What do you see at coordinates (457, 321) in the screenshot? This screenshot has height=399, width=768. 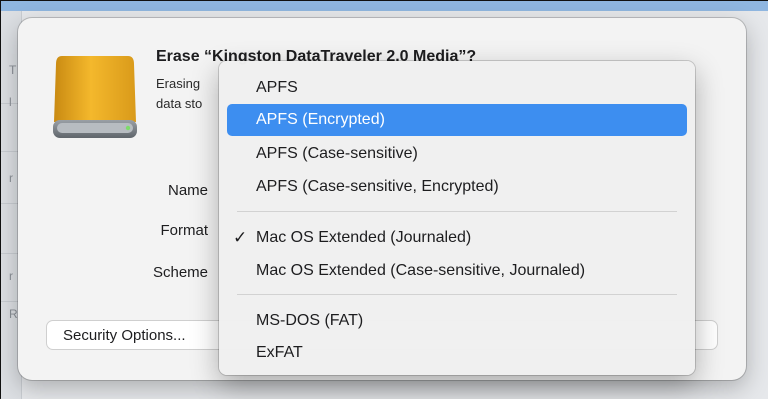 I see `menu-item-ms-dos-fat: MS-DOS (FAT)` at bounding box center [457, 321].